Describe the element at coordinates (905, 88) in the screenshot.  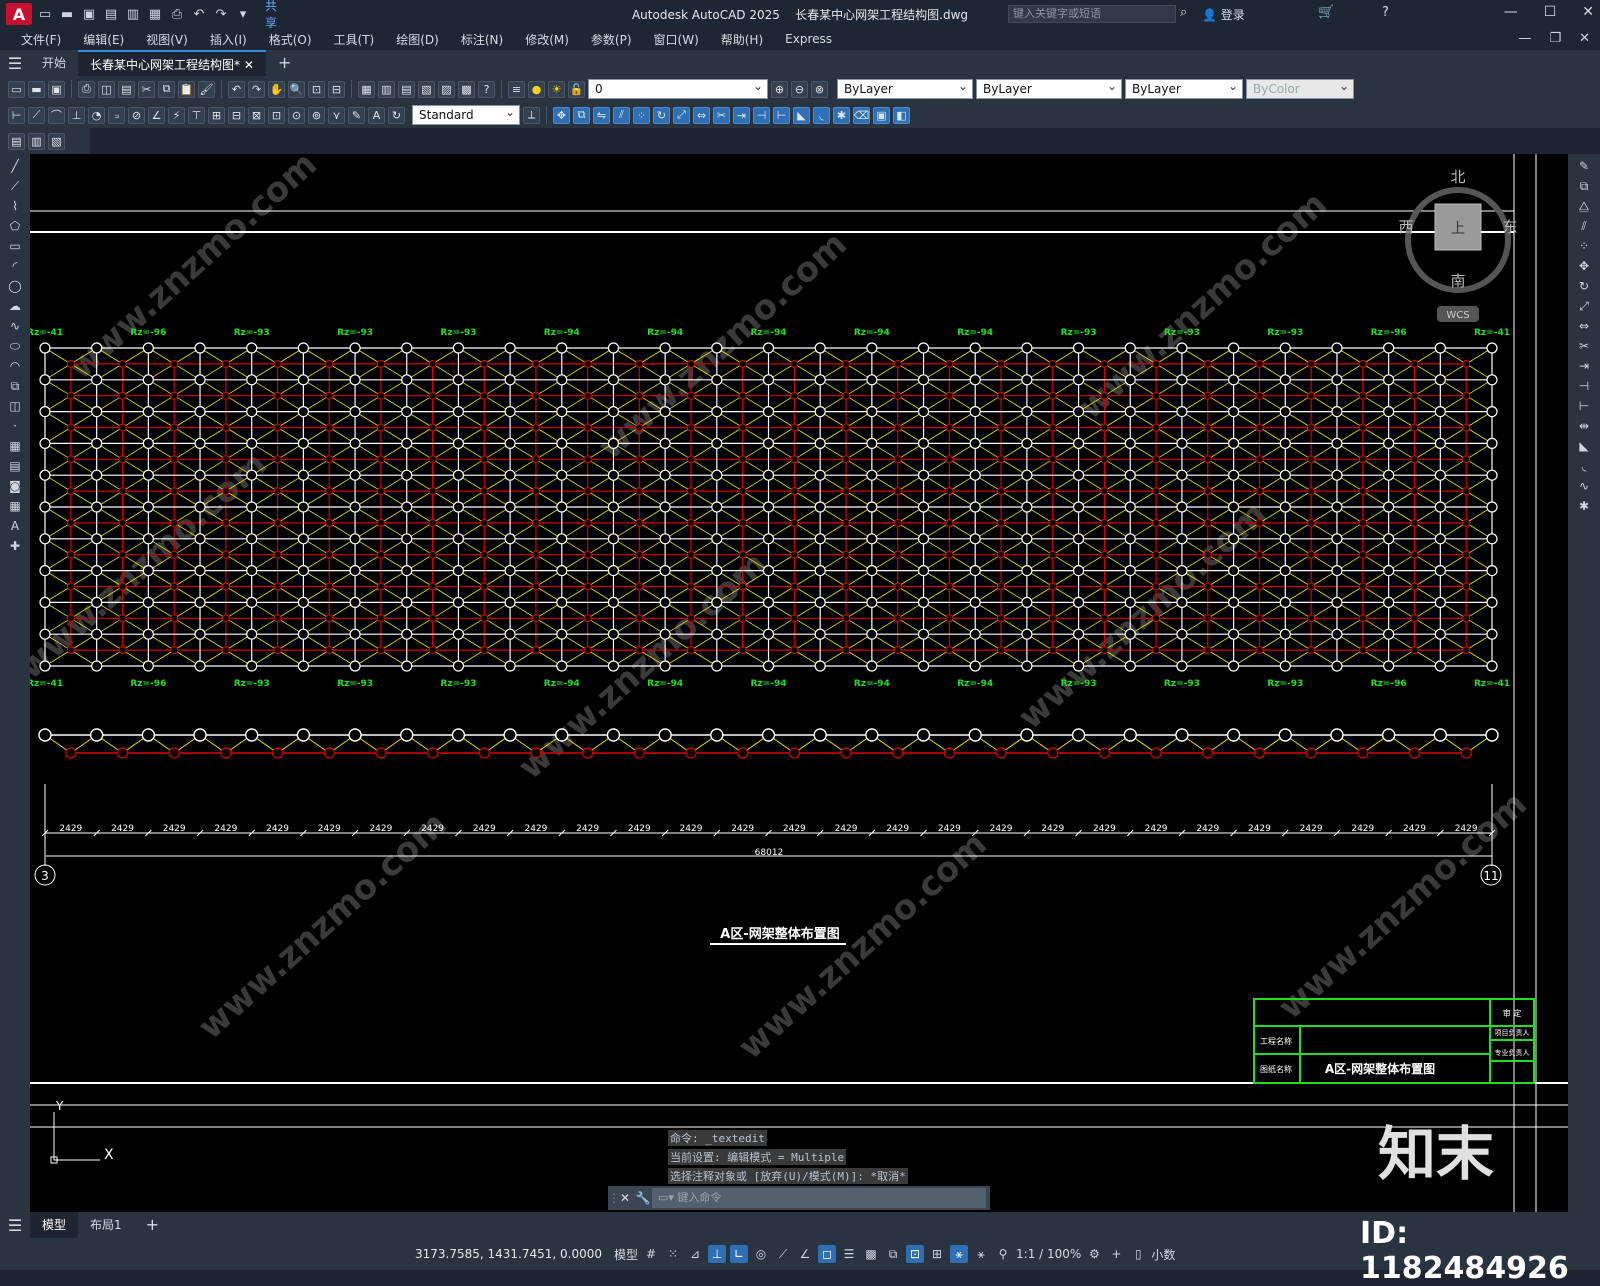
I see `color-dropdown: ByLayer` at that location.